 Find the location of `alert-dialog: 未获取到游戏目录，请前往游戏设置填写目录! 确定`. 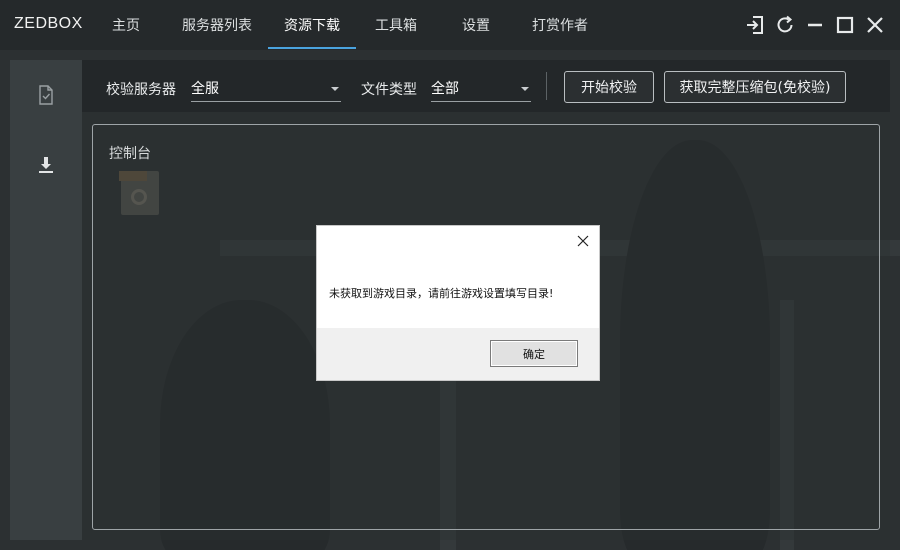

alert-dialog: 未获取到游戏目录，请前往游戏设置填写目录! 确定 is located at coordinates (458, 303).